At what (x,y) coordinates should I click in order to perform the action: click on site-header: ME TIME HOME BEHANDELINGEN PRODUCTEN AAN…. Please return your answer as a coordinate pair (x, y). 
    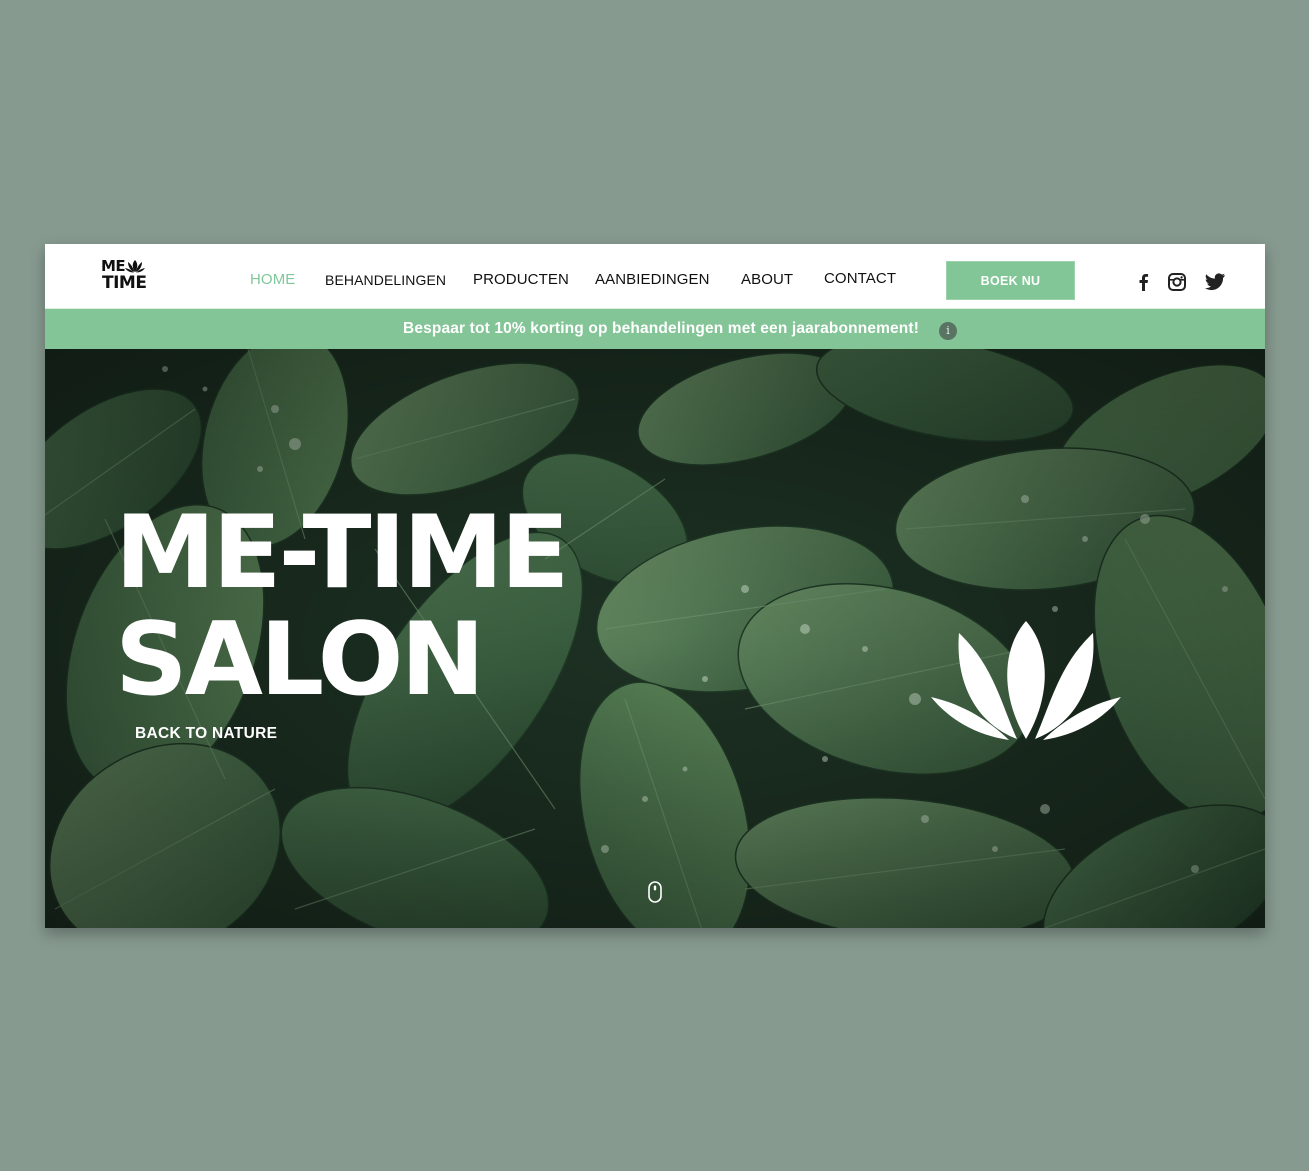
    Looking at the image, I should click on (655, 276).